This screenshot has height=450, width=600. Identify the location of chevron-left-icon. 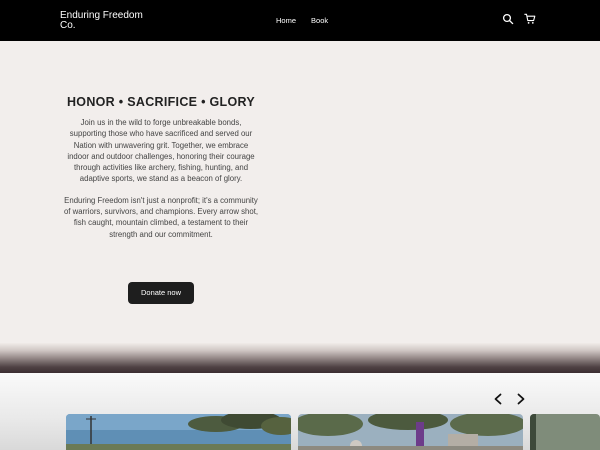
(498, 399).